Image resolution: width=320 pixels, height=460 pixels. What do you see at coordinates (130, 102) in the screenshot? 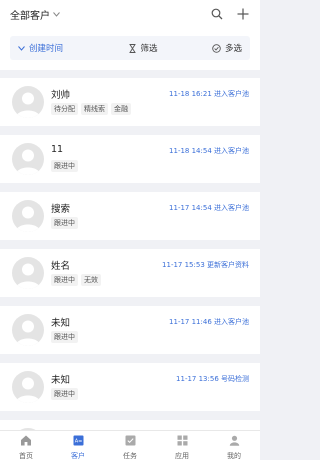
I see `customer-card: 刘帅 待分配 精线索 金融 11-18 16:21 进入客户池` at bounding box center [130, 102].